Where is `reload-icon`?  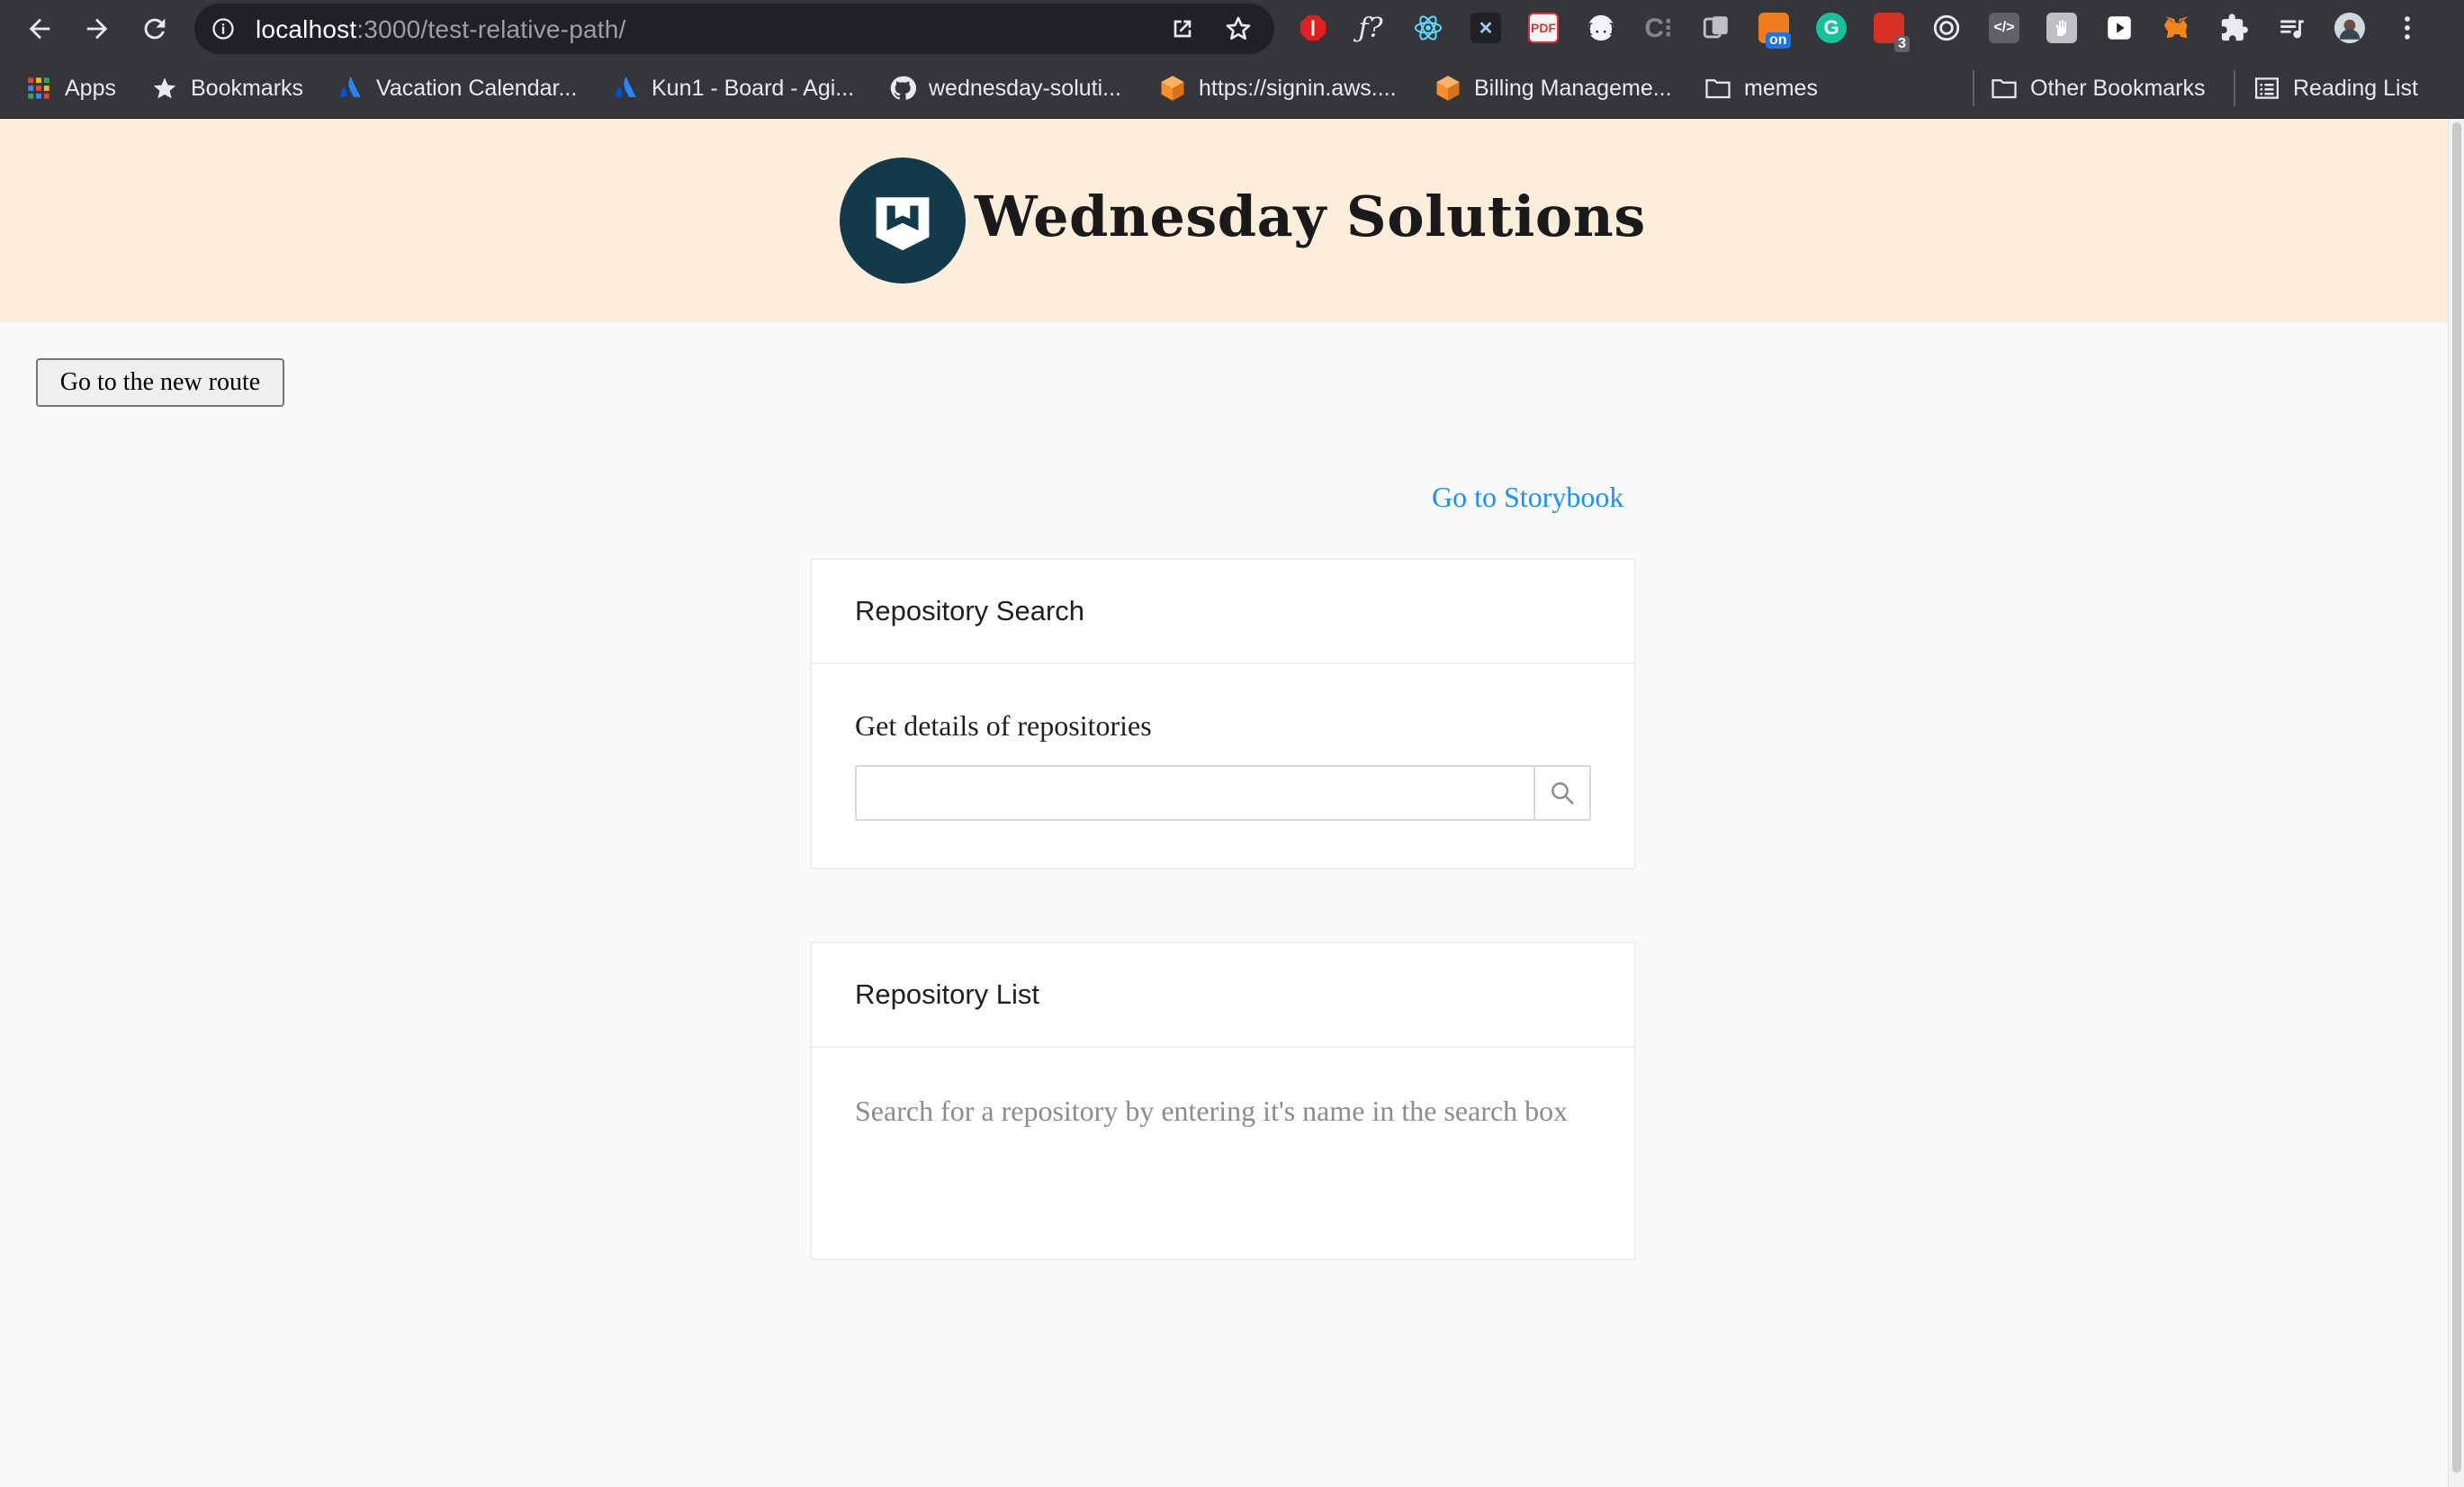 reload-icon is located at coordinates (155, 29).